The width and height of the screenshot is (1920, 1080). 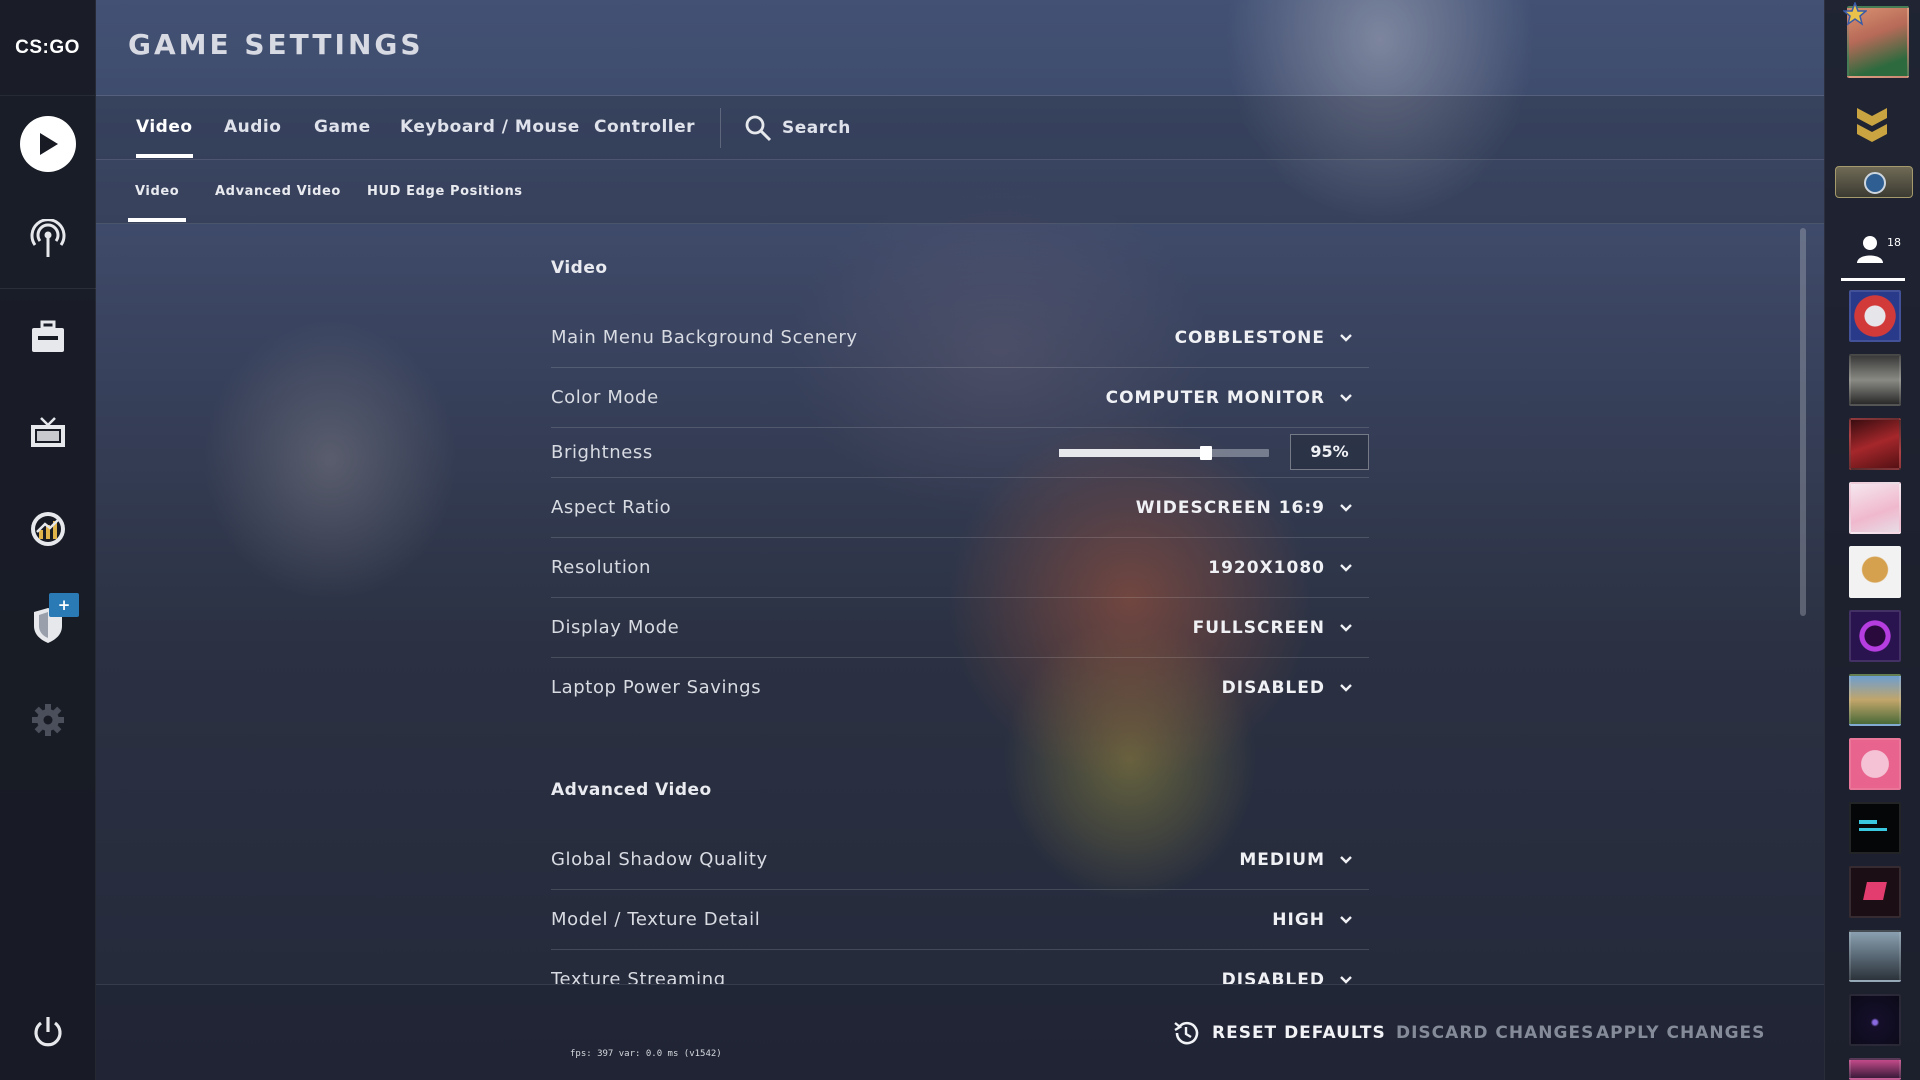 I want to click on search-button: Search, so click(x=797, y=128).